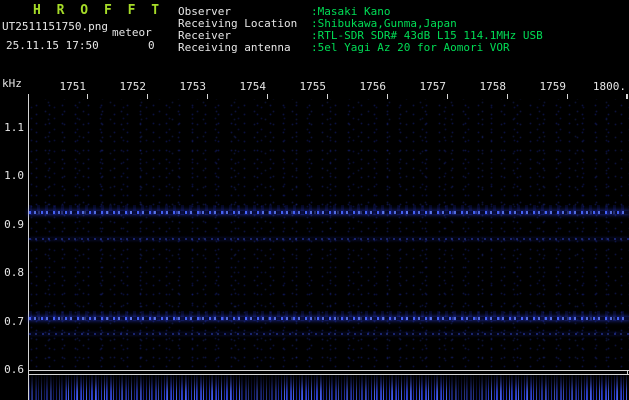 This screenshot has width=629, height=400. What do you see at coordinates (234, 47) in the screenshot?
I see `info-label-antenna: Receiving antenna` at bounding box center [234, 47].